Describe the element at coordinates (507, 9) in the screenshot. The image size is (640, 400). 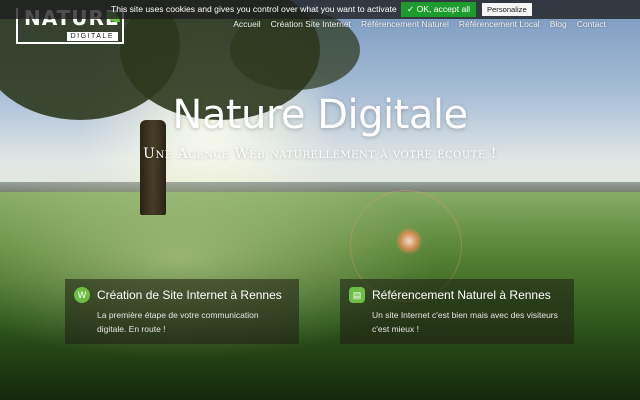
I see `personalize-button: Personalize` at that location.